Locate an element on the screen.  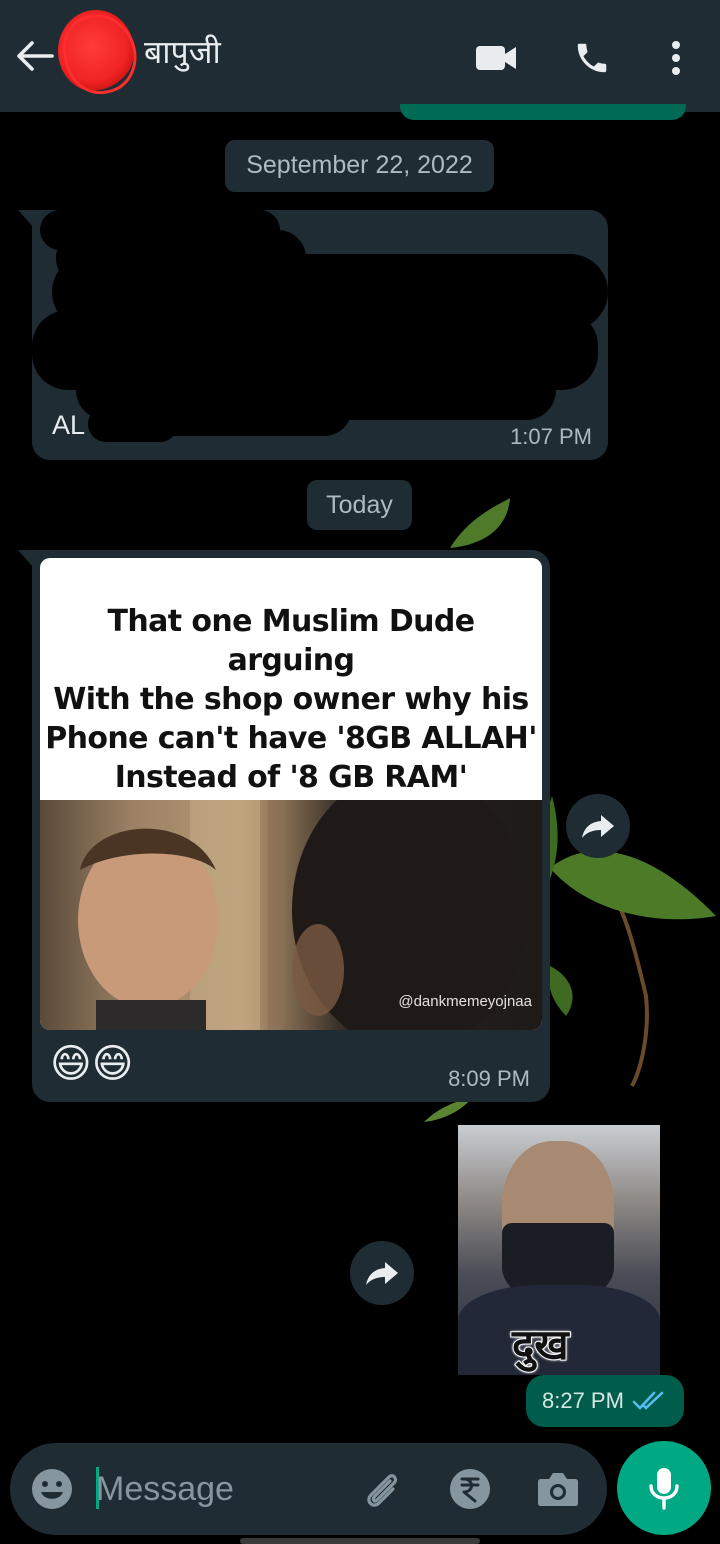
outgoing-time-pill: 8:27 PM is located at coordinates (605, 1401).